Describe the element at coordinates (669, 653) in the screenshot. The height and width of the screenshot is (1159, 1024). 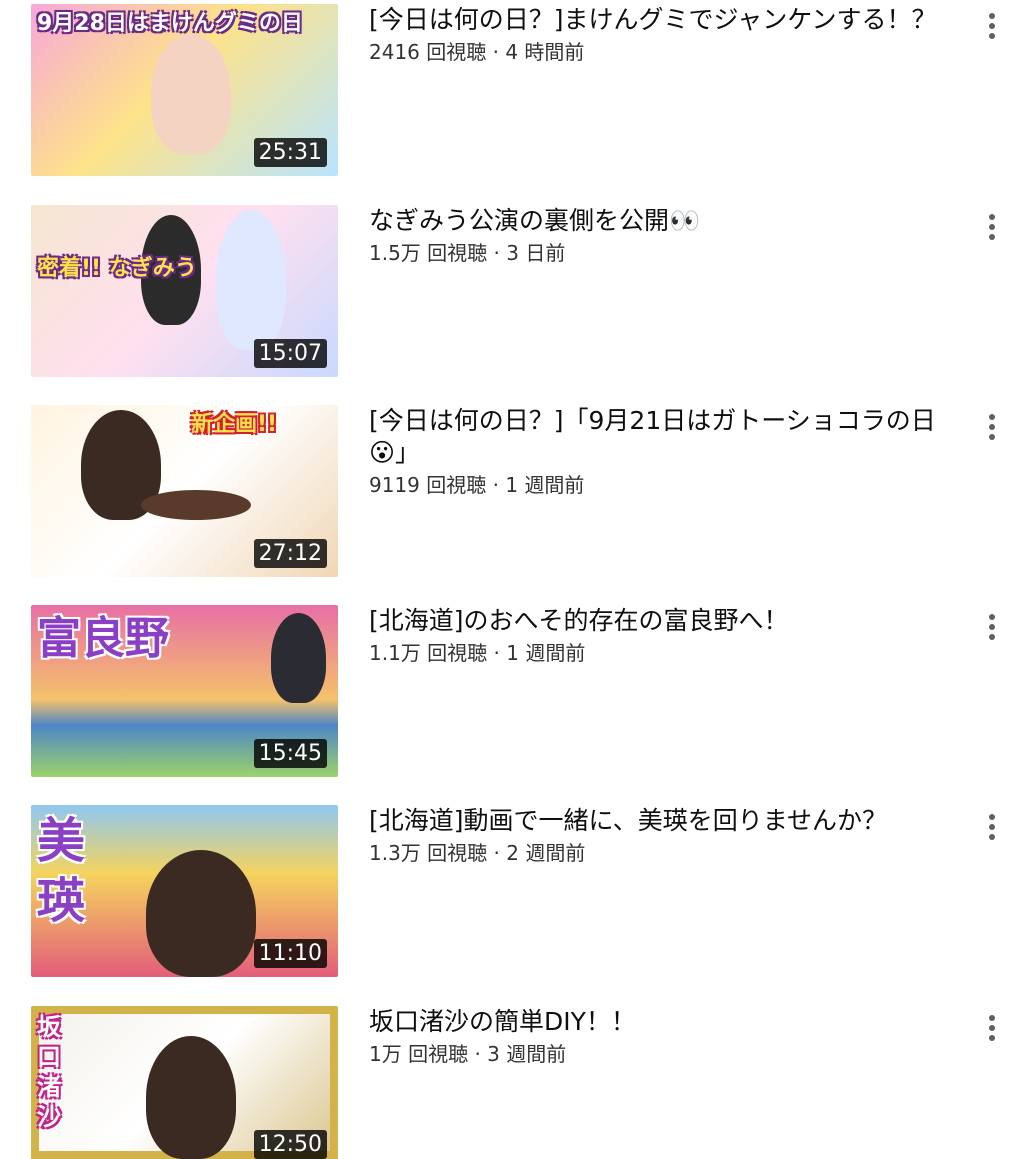
I see `video-stats: 1.1万 回視聴 · 1 週間前` at that location.